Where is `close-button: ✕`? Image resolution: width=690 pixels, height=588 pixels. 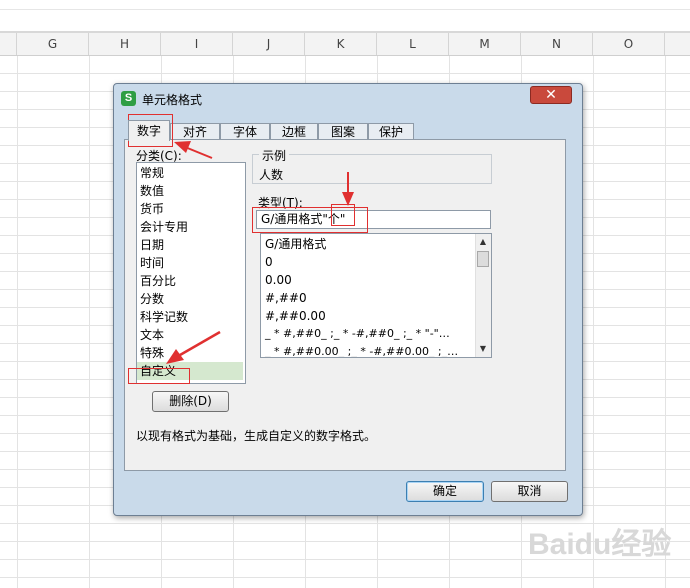
close-button: ✕ is located at coordinates (551, 95).